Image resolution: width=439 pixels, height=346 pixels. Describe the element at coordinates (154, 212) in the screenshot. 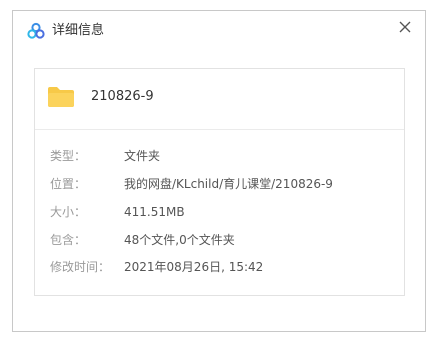

I see `detail-value: 411.51MB` at that location.